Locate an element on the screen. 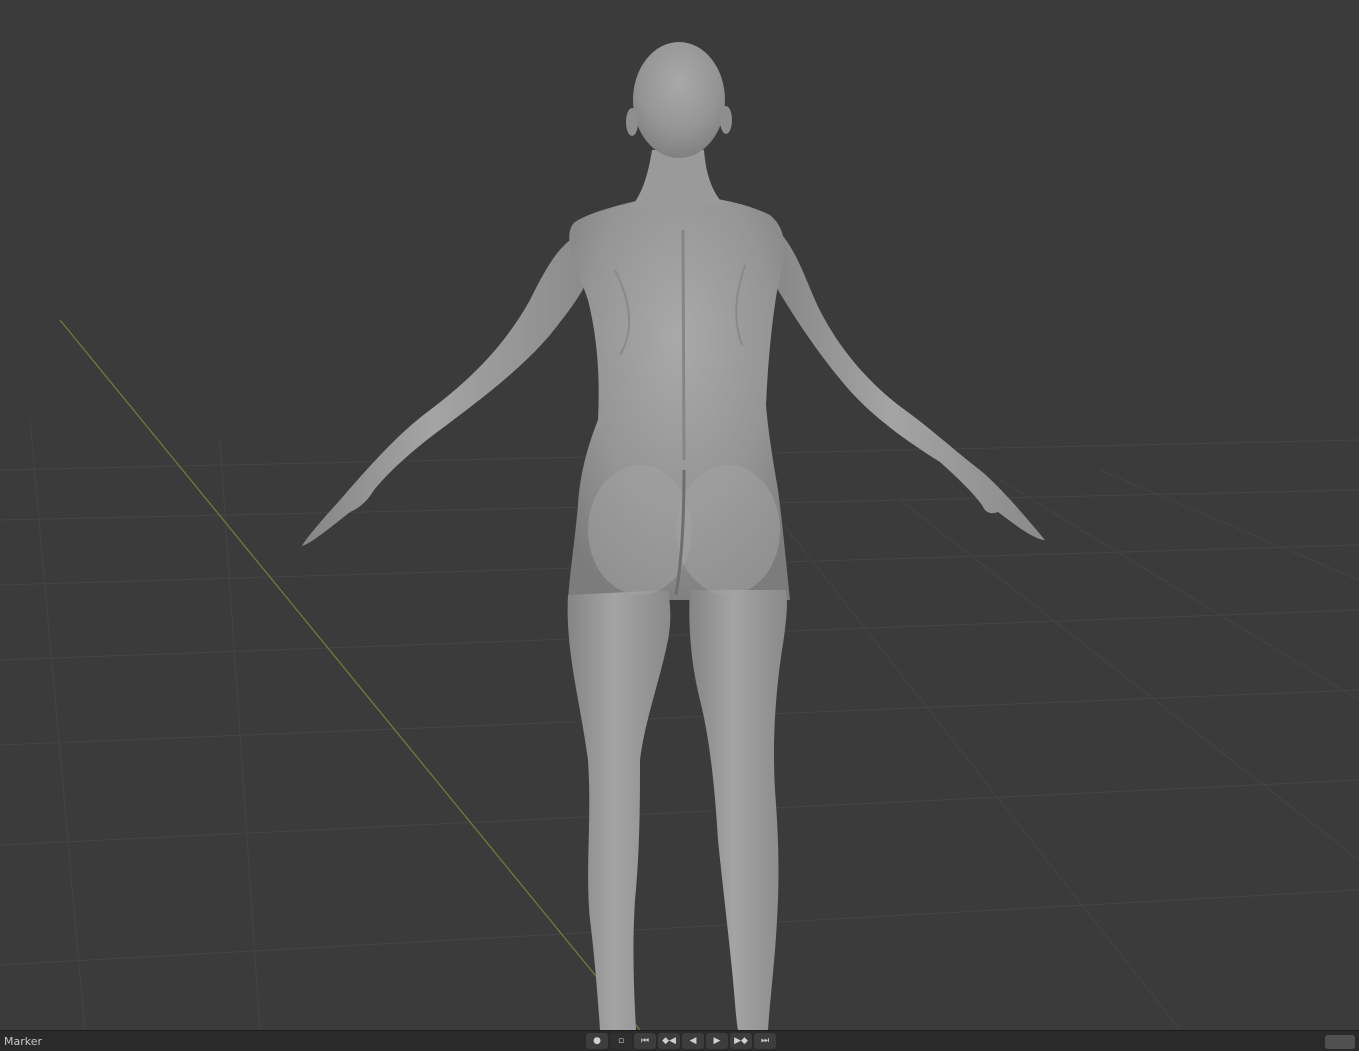 The image size is (1359, 1051). playback-controls: ● ▫ ⏮ ◆◀ ◀ ▶ ▶◆ ⏭ is located at coordinates (682, 1041).